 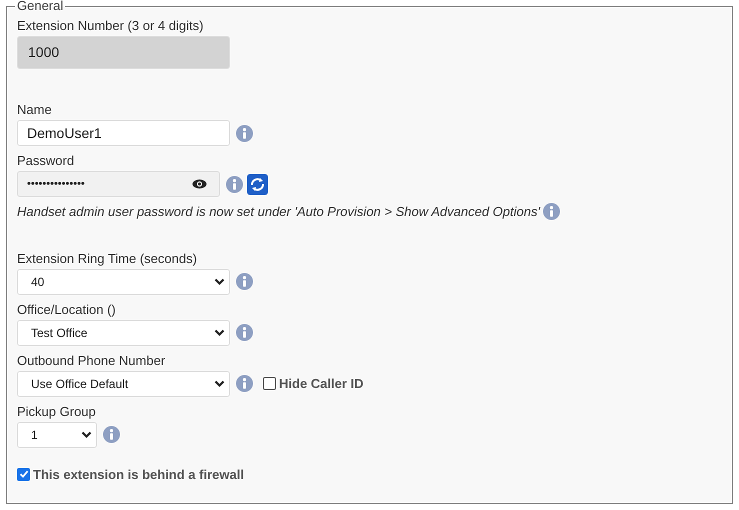 I want to click on refresh-icon, so click(x=257, y=184).